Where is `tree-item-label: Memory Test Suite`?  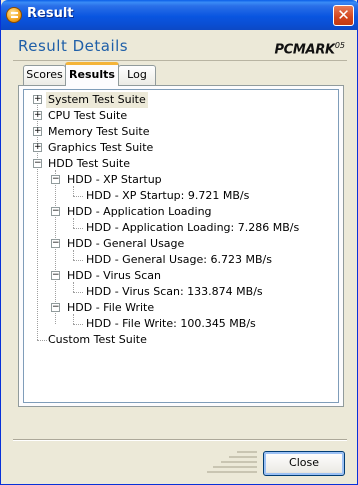 tree-item-label: Memory Test Suite is located at coordinates (99, 131).